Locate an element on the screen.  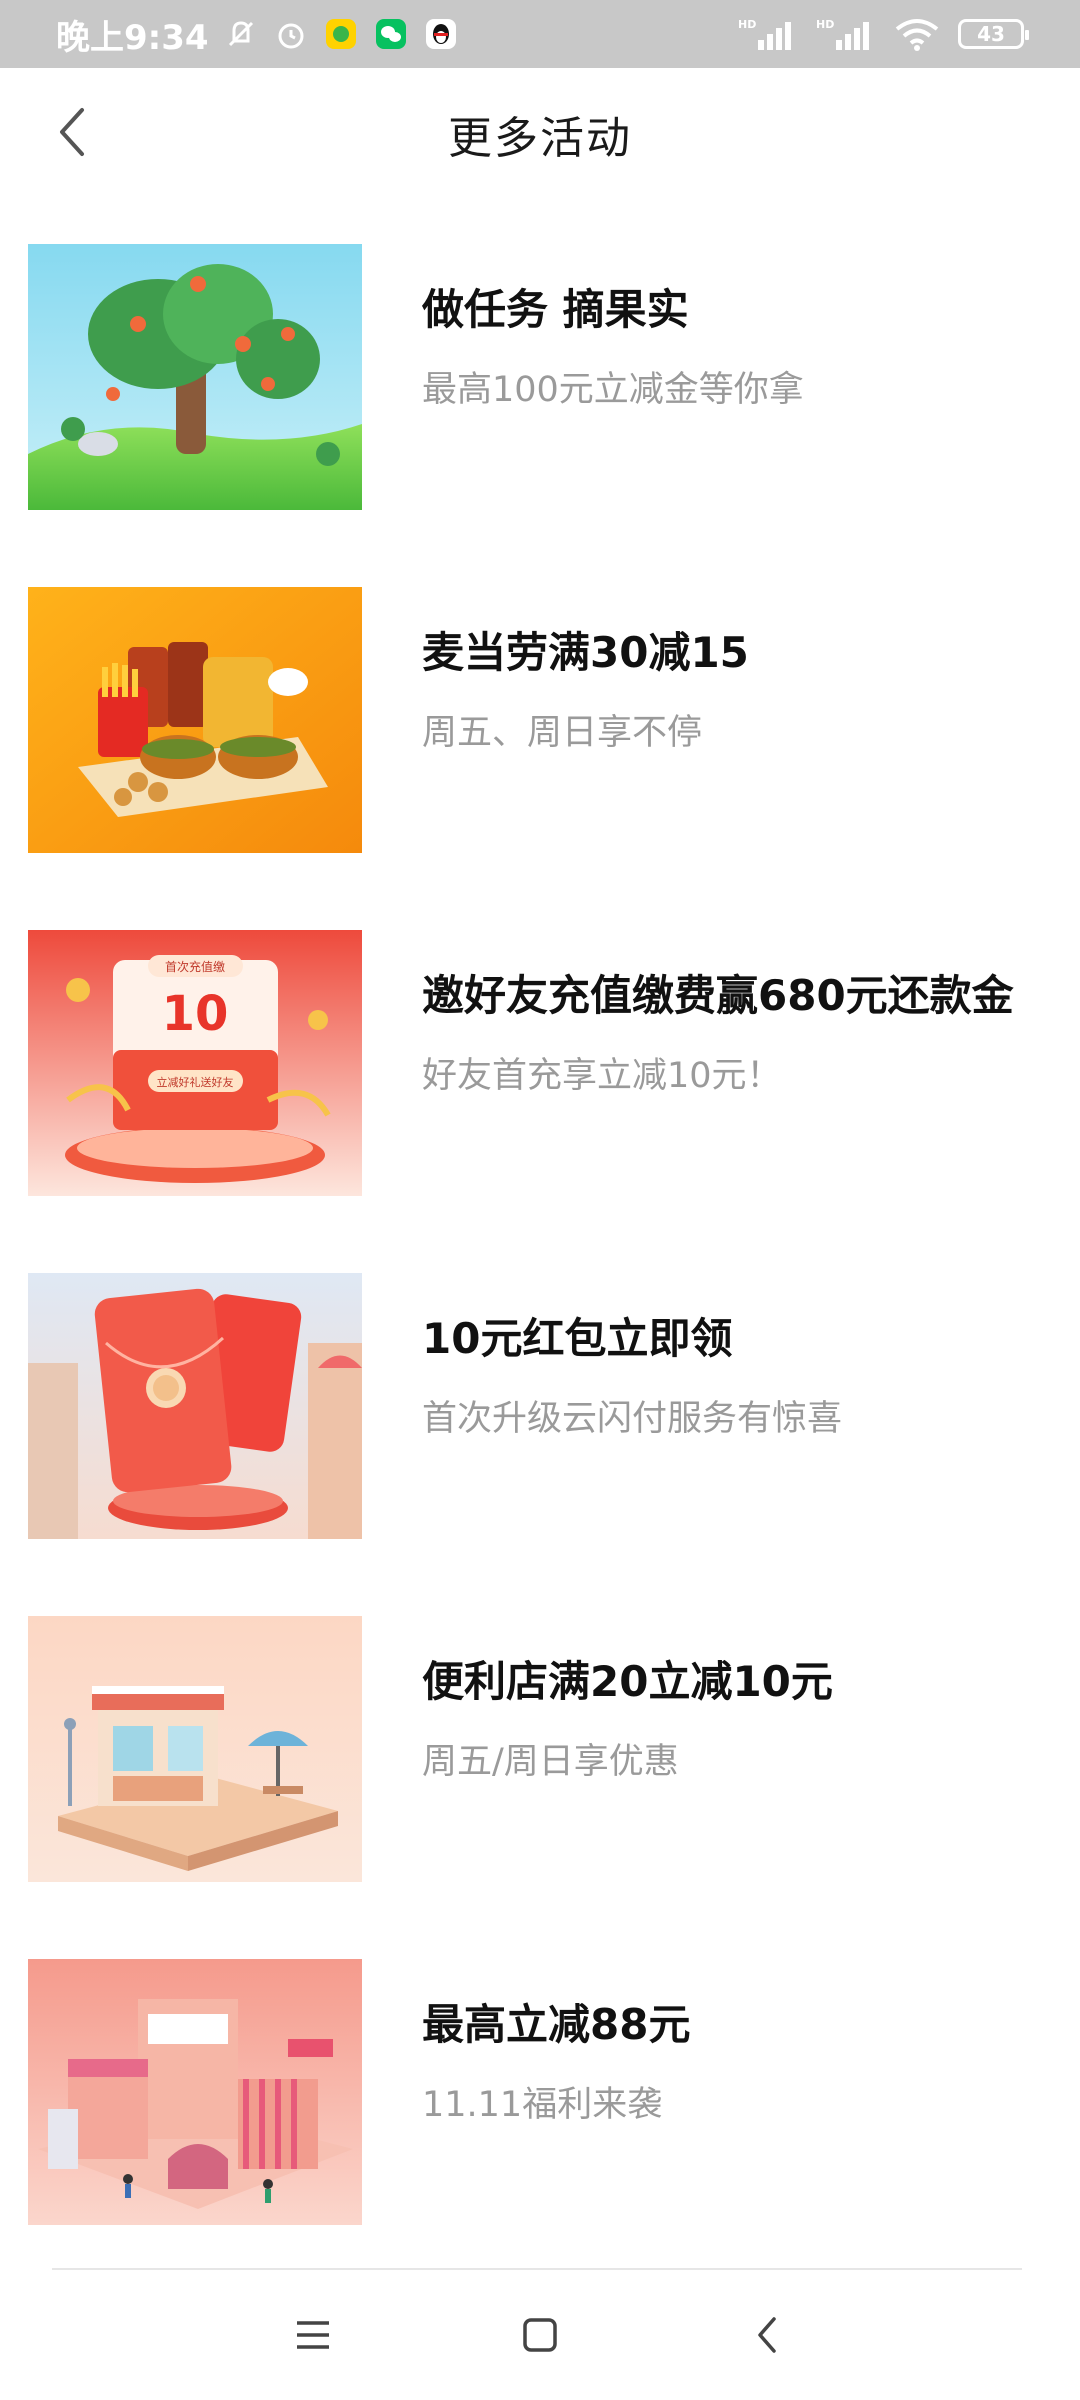
back-icon is located at coordinates (766, 2335).